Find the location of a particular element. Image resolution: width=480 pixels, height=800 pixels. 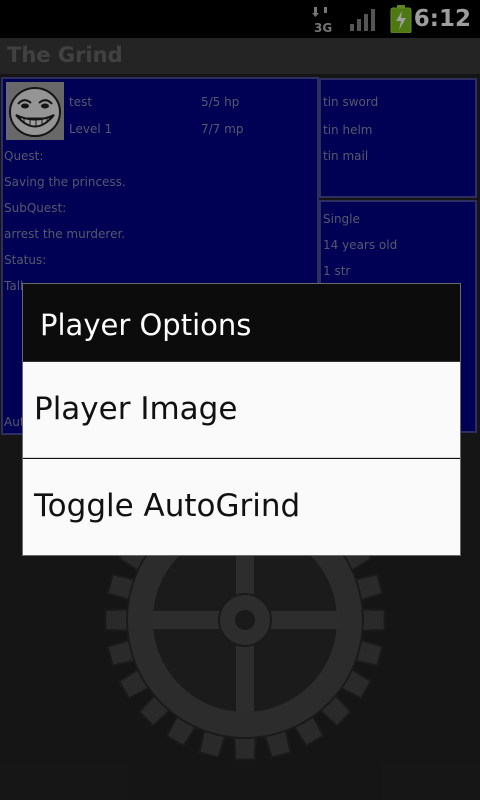

player-image-option-label: Player Image is located at coordinates (136, 409).